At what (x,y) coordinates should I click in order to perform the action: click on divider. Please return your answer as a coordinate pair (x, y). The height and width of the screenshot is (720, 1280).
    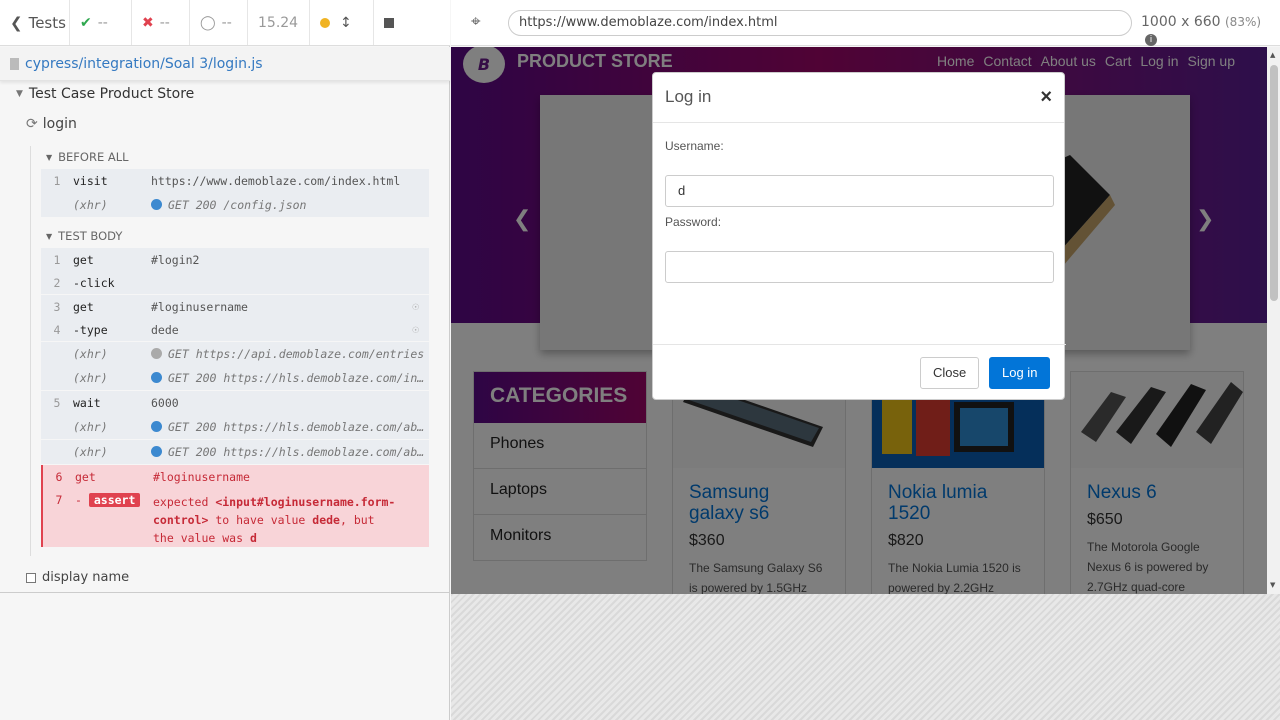
    Looking at the image, I should click on (225, 592).